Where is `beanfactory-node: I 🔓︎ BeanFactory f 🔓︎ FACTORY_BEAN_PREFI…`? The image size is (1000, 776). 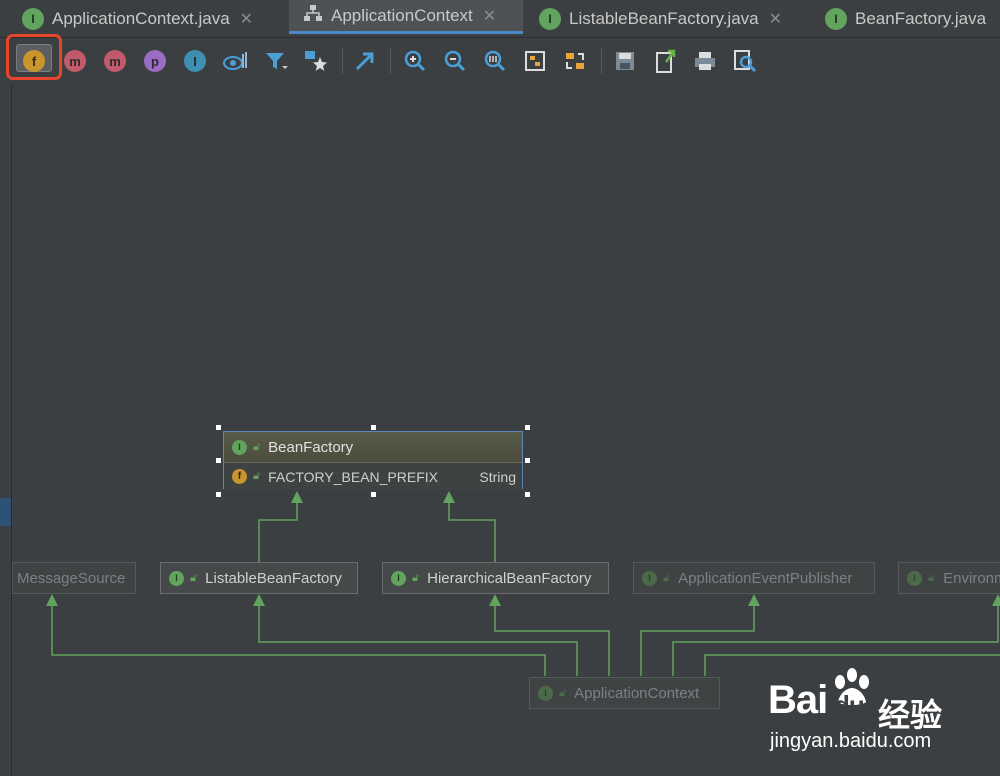
beanfactory-node: I 🔓︎ BeanFactory f 🔓︎ FACTORY_BEAN_PREFI… is located at coordinates (373, 460).